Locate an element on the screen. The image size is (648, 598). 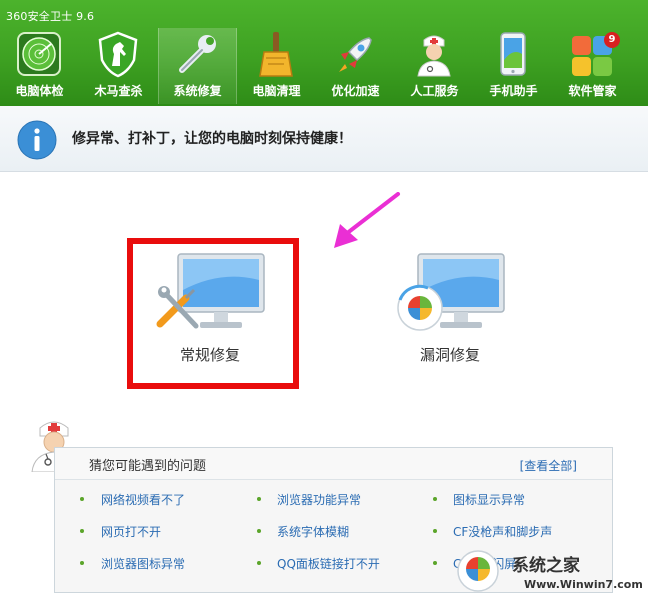
tool-computer-check: 电脑体检 is located at coordinates (39, 66).